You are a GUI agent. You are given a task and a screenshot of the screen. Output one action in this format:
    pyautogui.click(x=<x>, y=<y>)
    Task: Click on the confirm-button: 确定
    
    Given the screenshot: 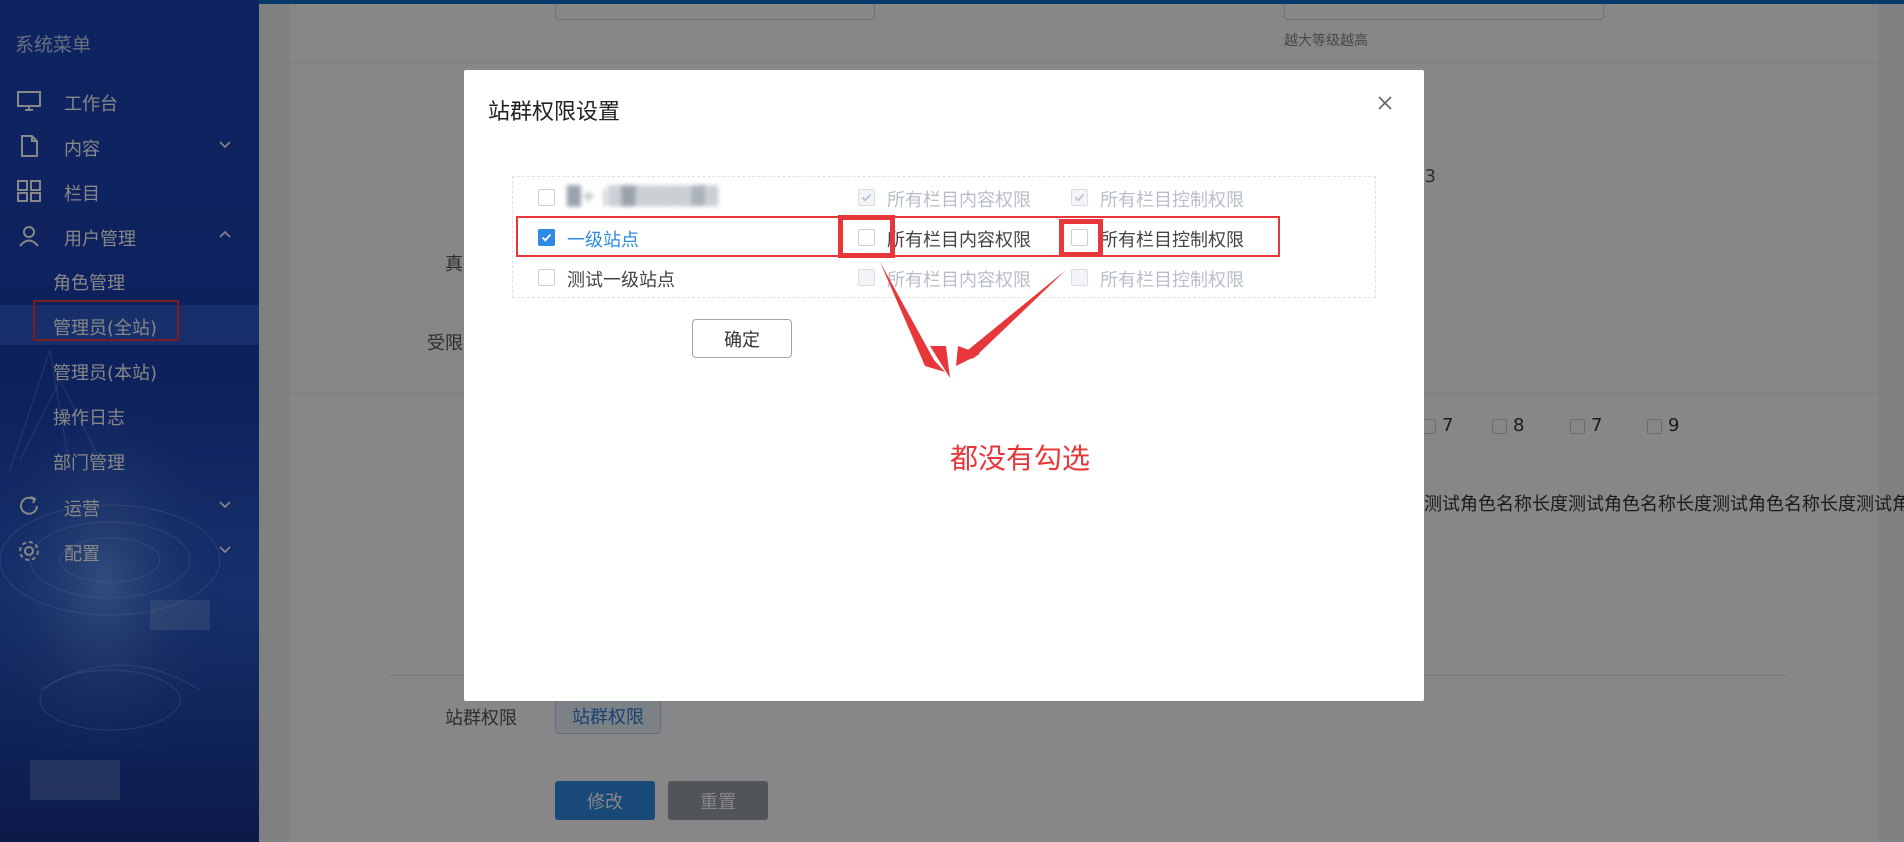 What is the action you would take?
    pyautogui.click(x=742, y=338)
    